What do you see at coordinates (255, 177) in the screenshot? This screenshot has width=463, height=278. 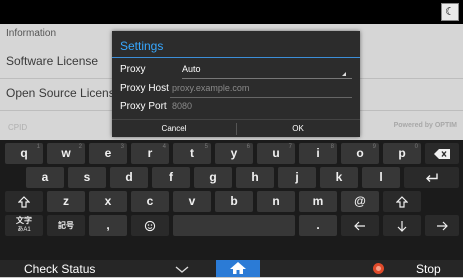 I see `key-h: h` at bounding box center [255, 177].